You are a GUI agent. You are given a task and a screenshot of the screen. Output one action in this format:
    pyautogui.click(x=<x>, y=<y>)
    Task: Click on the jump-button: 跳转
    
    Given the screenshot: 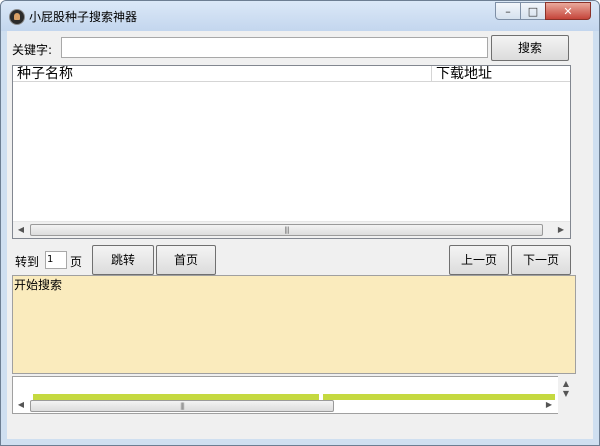 What is the action you would take?
    pyautogui.click(x=123, y=260)
    